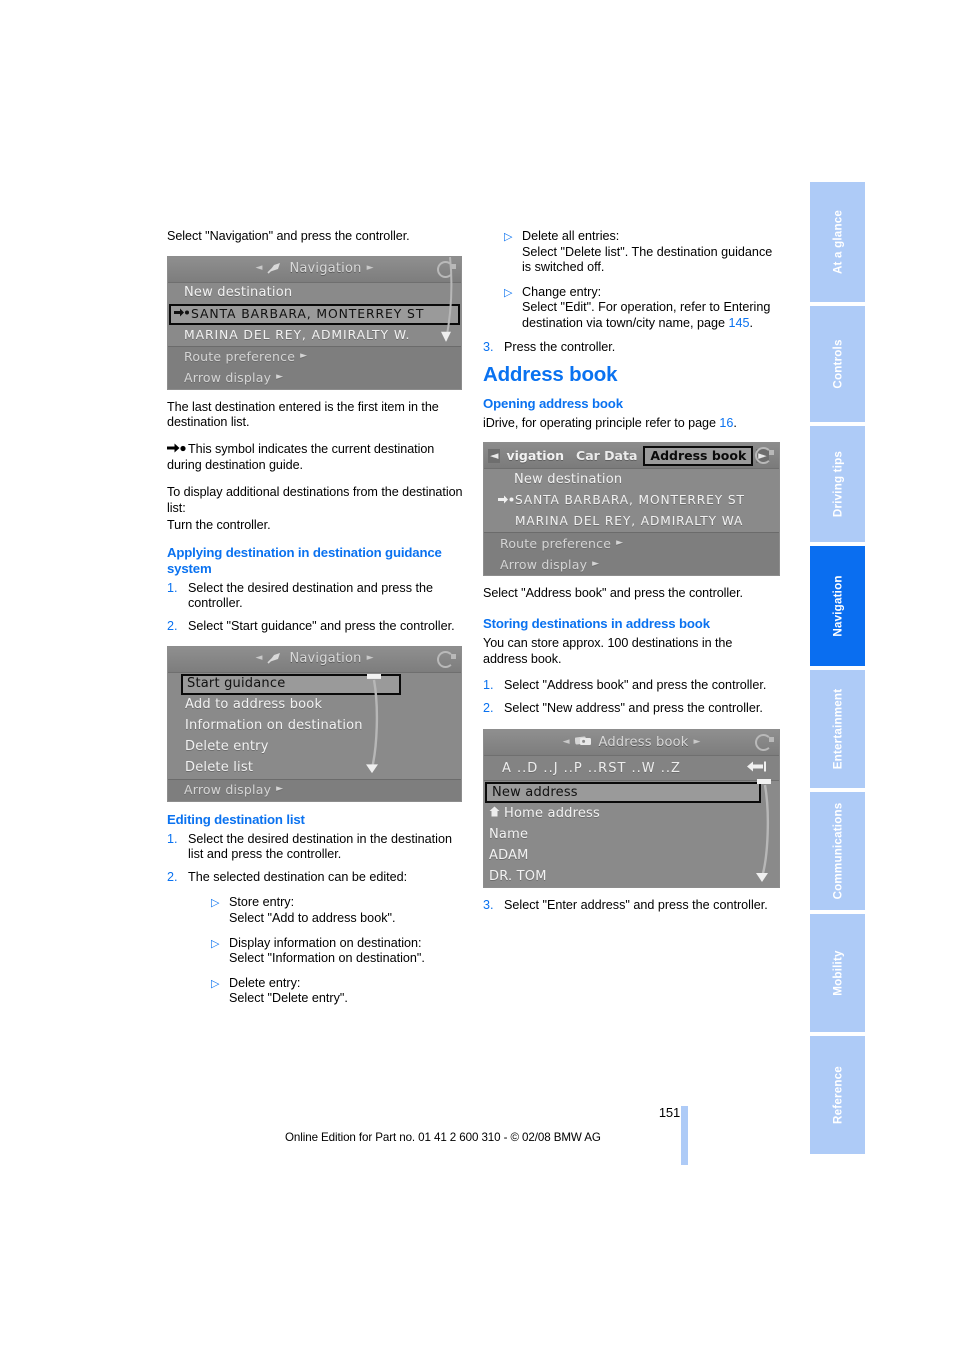  What do you see at coordinates (274, 269) in the screenshot?
I see `satellite-dish-icon` at bounding box center [274, 269].